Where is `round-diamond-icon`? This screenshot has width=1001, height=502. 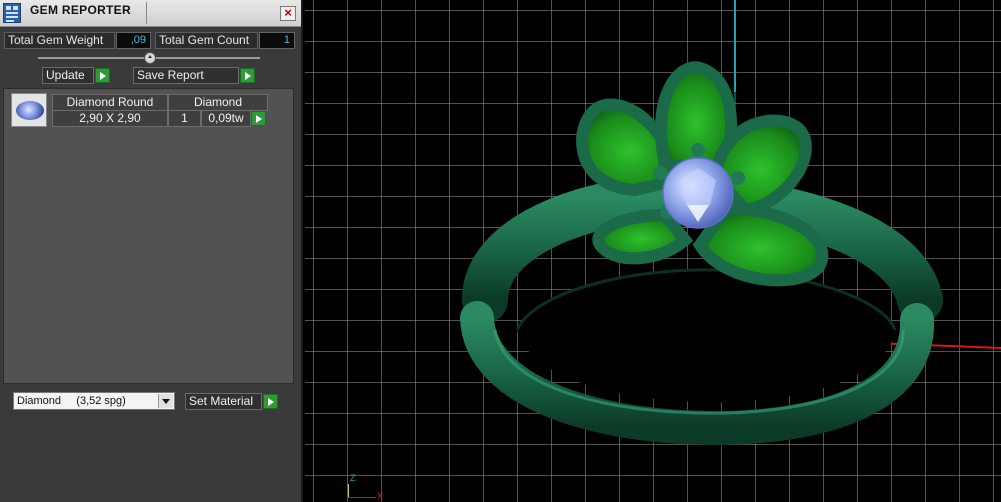
round-diamond-icon is located at coordinates (30, 110).